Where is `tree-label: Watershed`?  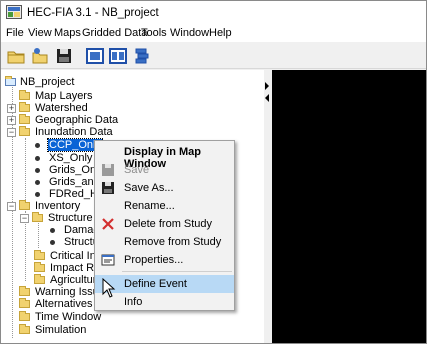
tree-label: Watershed is located at coordinates (61, 108).